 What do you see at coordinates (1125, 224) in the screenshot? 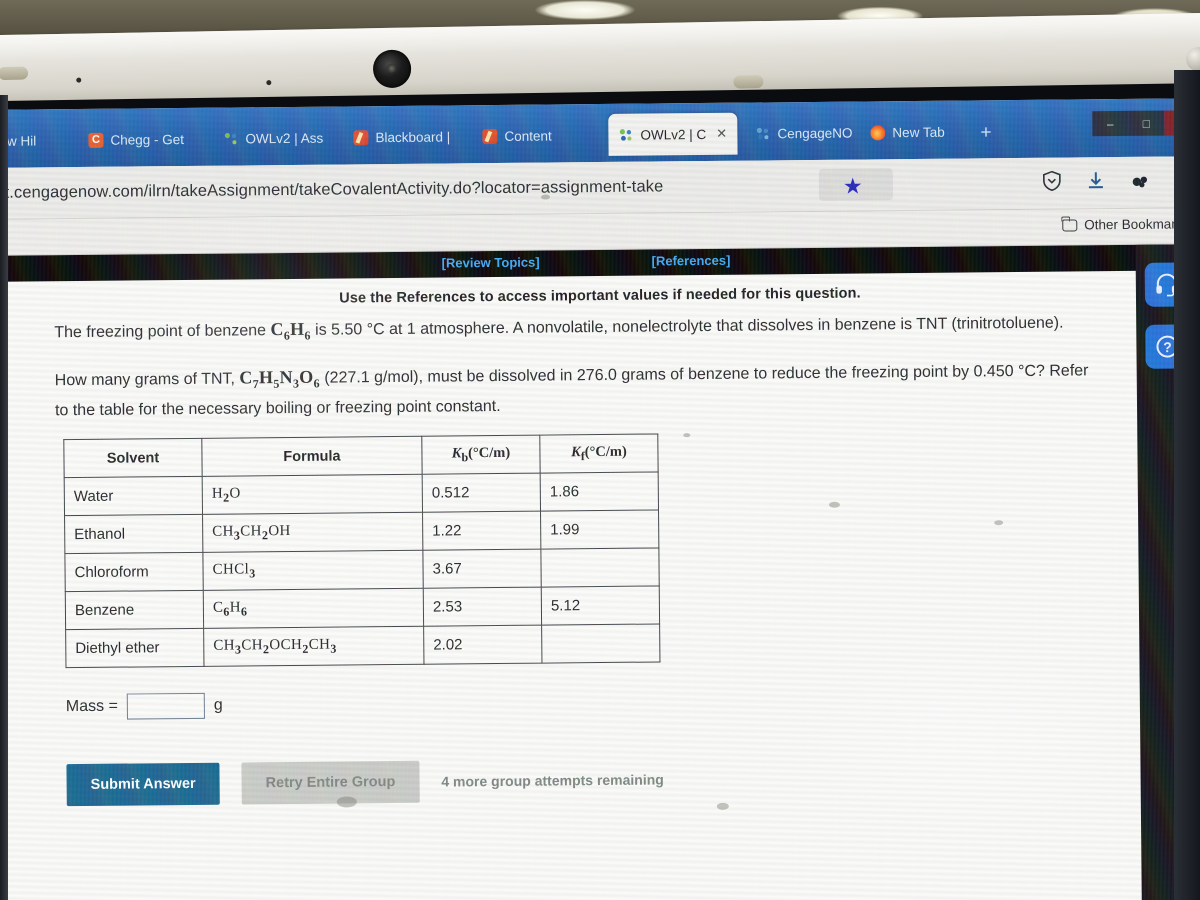
I see `other-bookmarks-button: Other Bookmarks` at bounding box center [1125, 224].